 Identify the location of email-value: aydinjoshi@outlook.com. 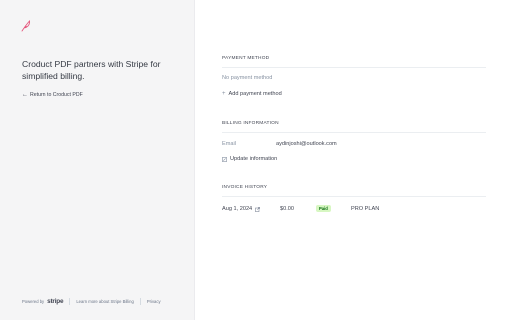
(306, 144).